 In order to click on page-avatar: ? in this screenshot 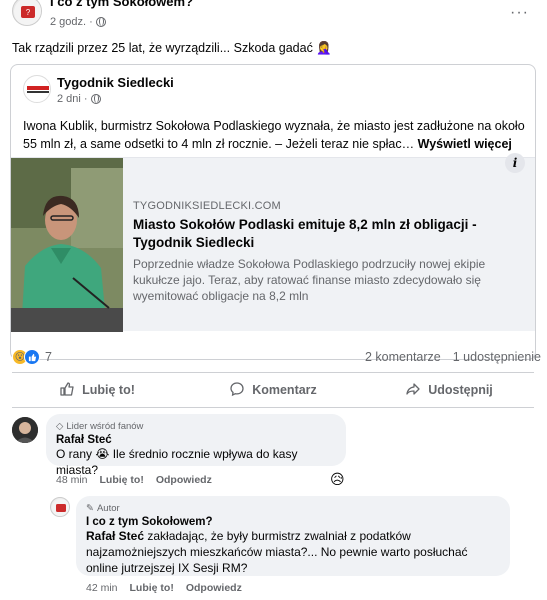, I will do `click(27, 13)`.